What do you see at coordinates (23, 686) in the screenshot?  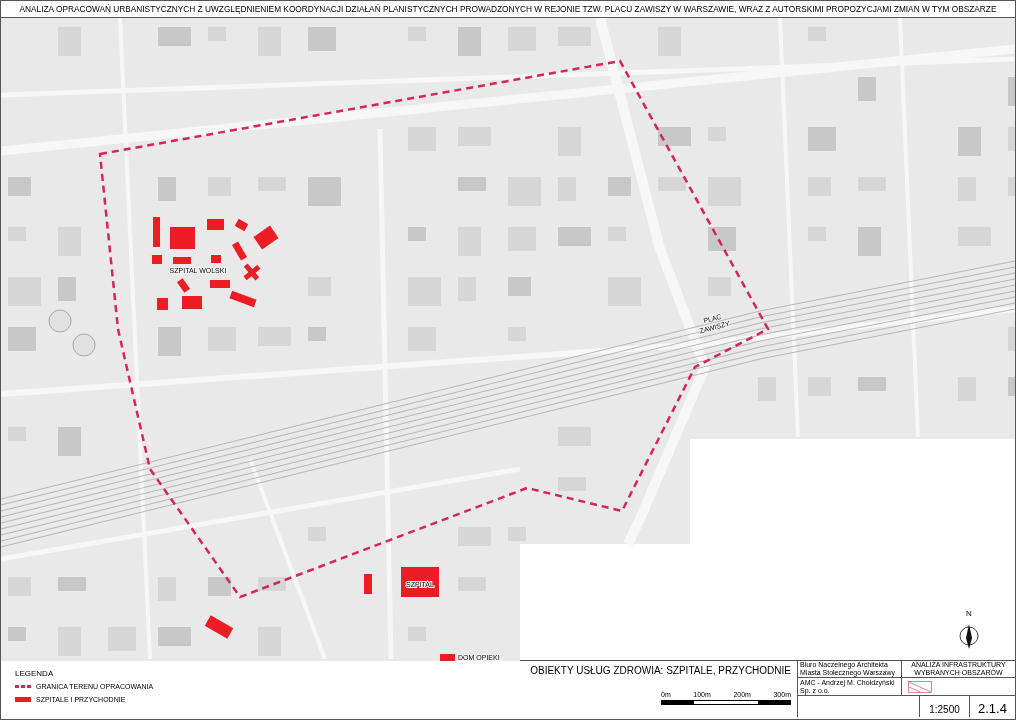 I see `dashed-line-icon` at bounding box center [23, 686].